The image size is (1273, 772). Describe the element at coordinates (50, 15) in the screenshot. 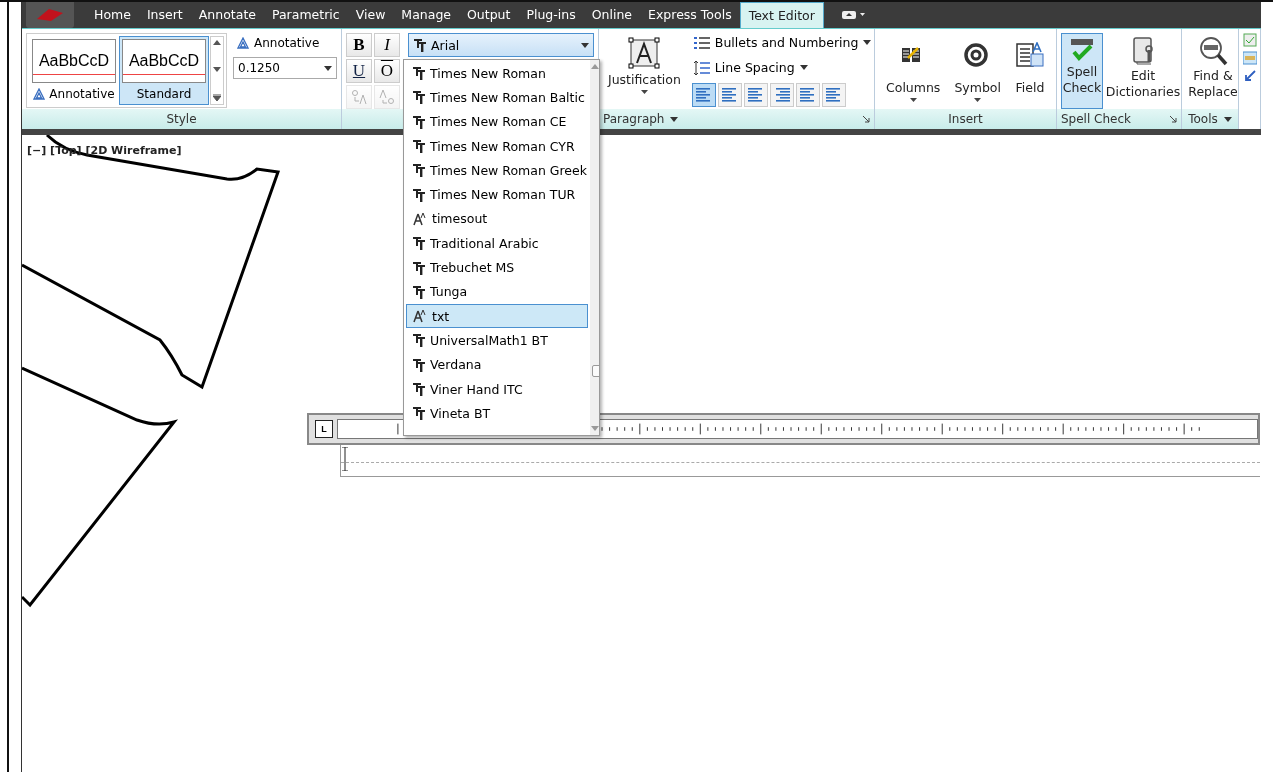

I see `logo-icon` at that location.